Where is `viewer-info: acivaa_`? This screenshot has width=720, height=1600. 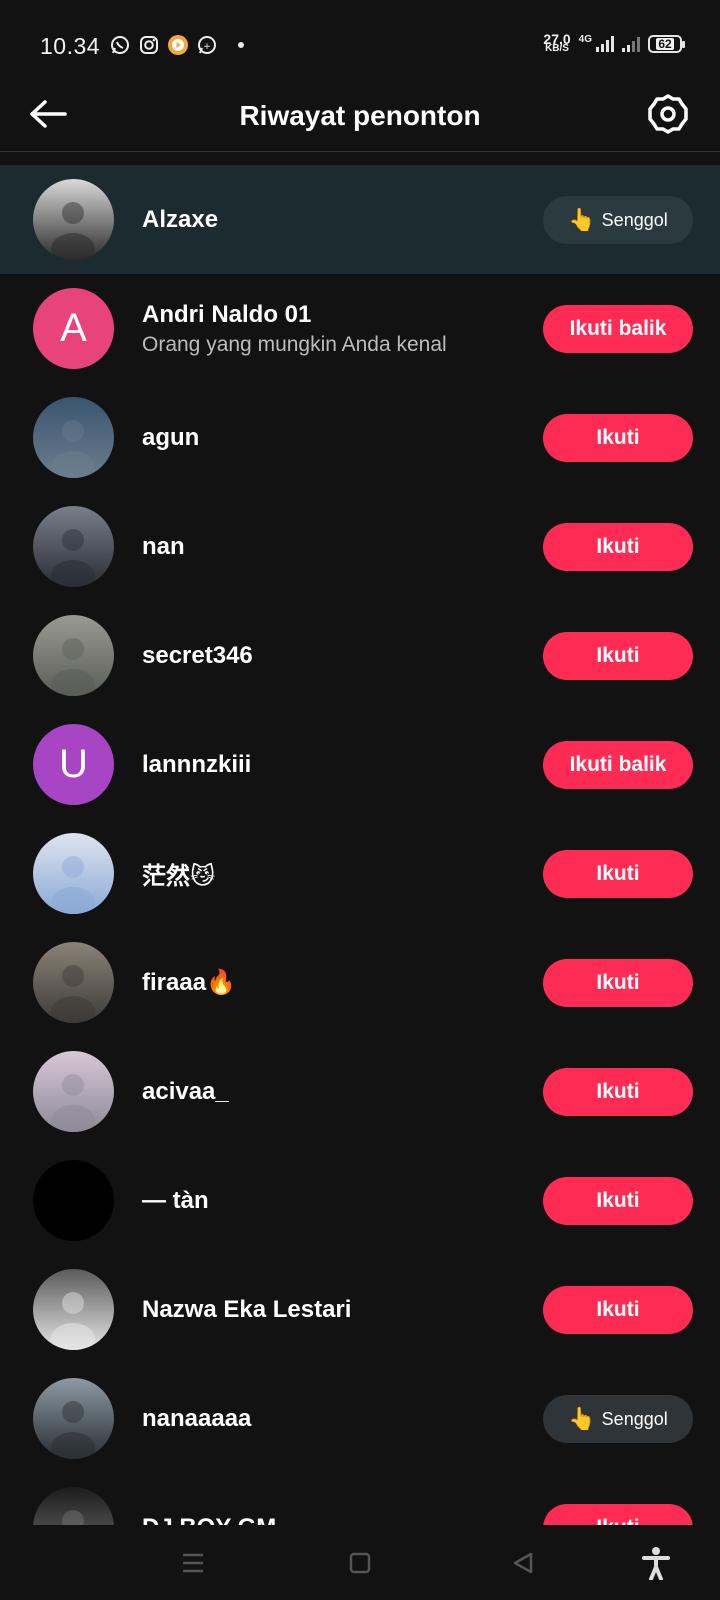 viewer-info: acivaa_ is located at coordinates (185, 1091).